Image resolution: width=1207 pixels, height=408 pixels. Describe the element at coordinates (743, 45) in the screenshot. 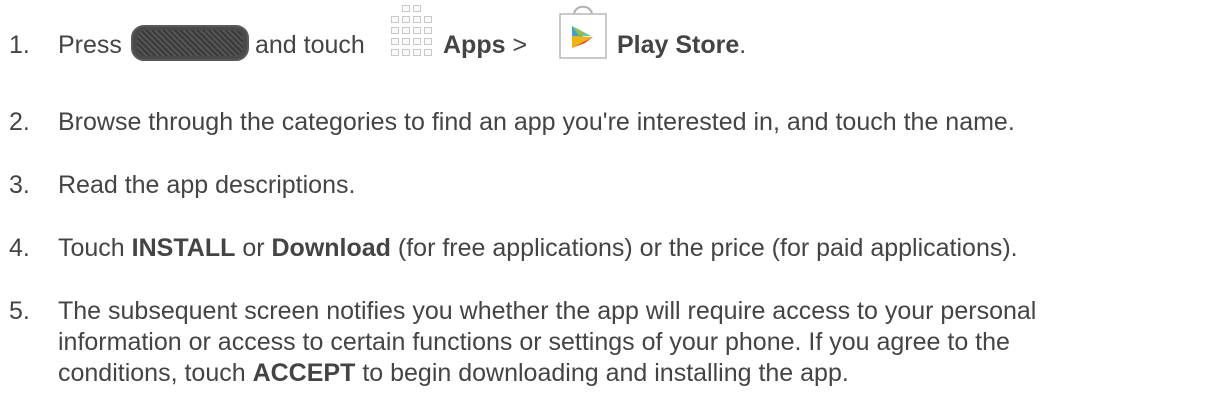

I see `period: .` at that location.